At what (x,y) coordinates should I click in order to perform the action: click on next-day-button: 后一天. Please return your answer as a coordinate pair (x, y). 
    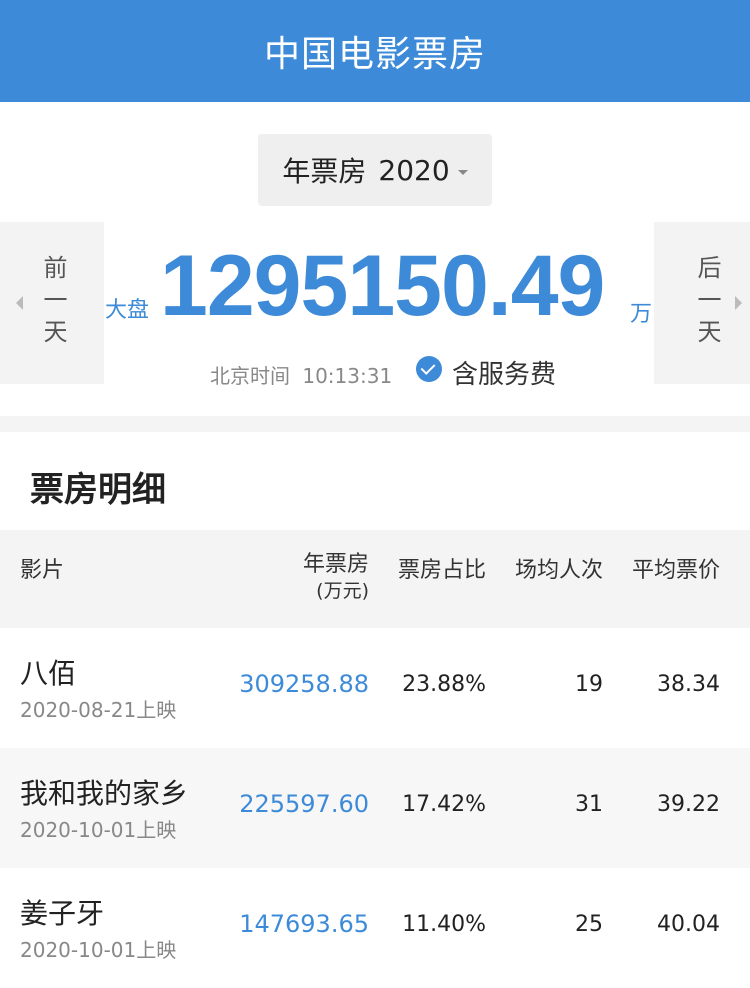
    Looking at the image, I should click on (702, 303).